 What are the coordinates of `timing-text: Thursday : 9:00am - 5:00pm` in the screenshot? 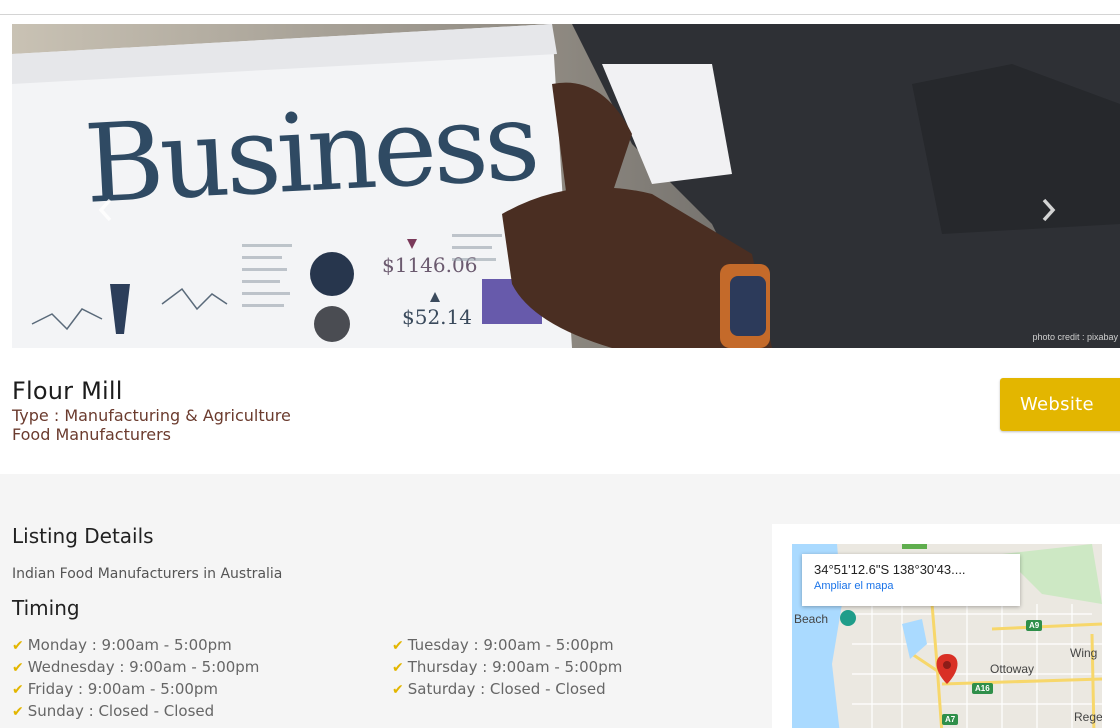 It's located at (515, 667).